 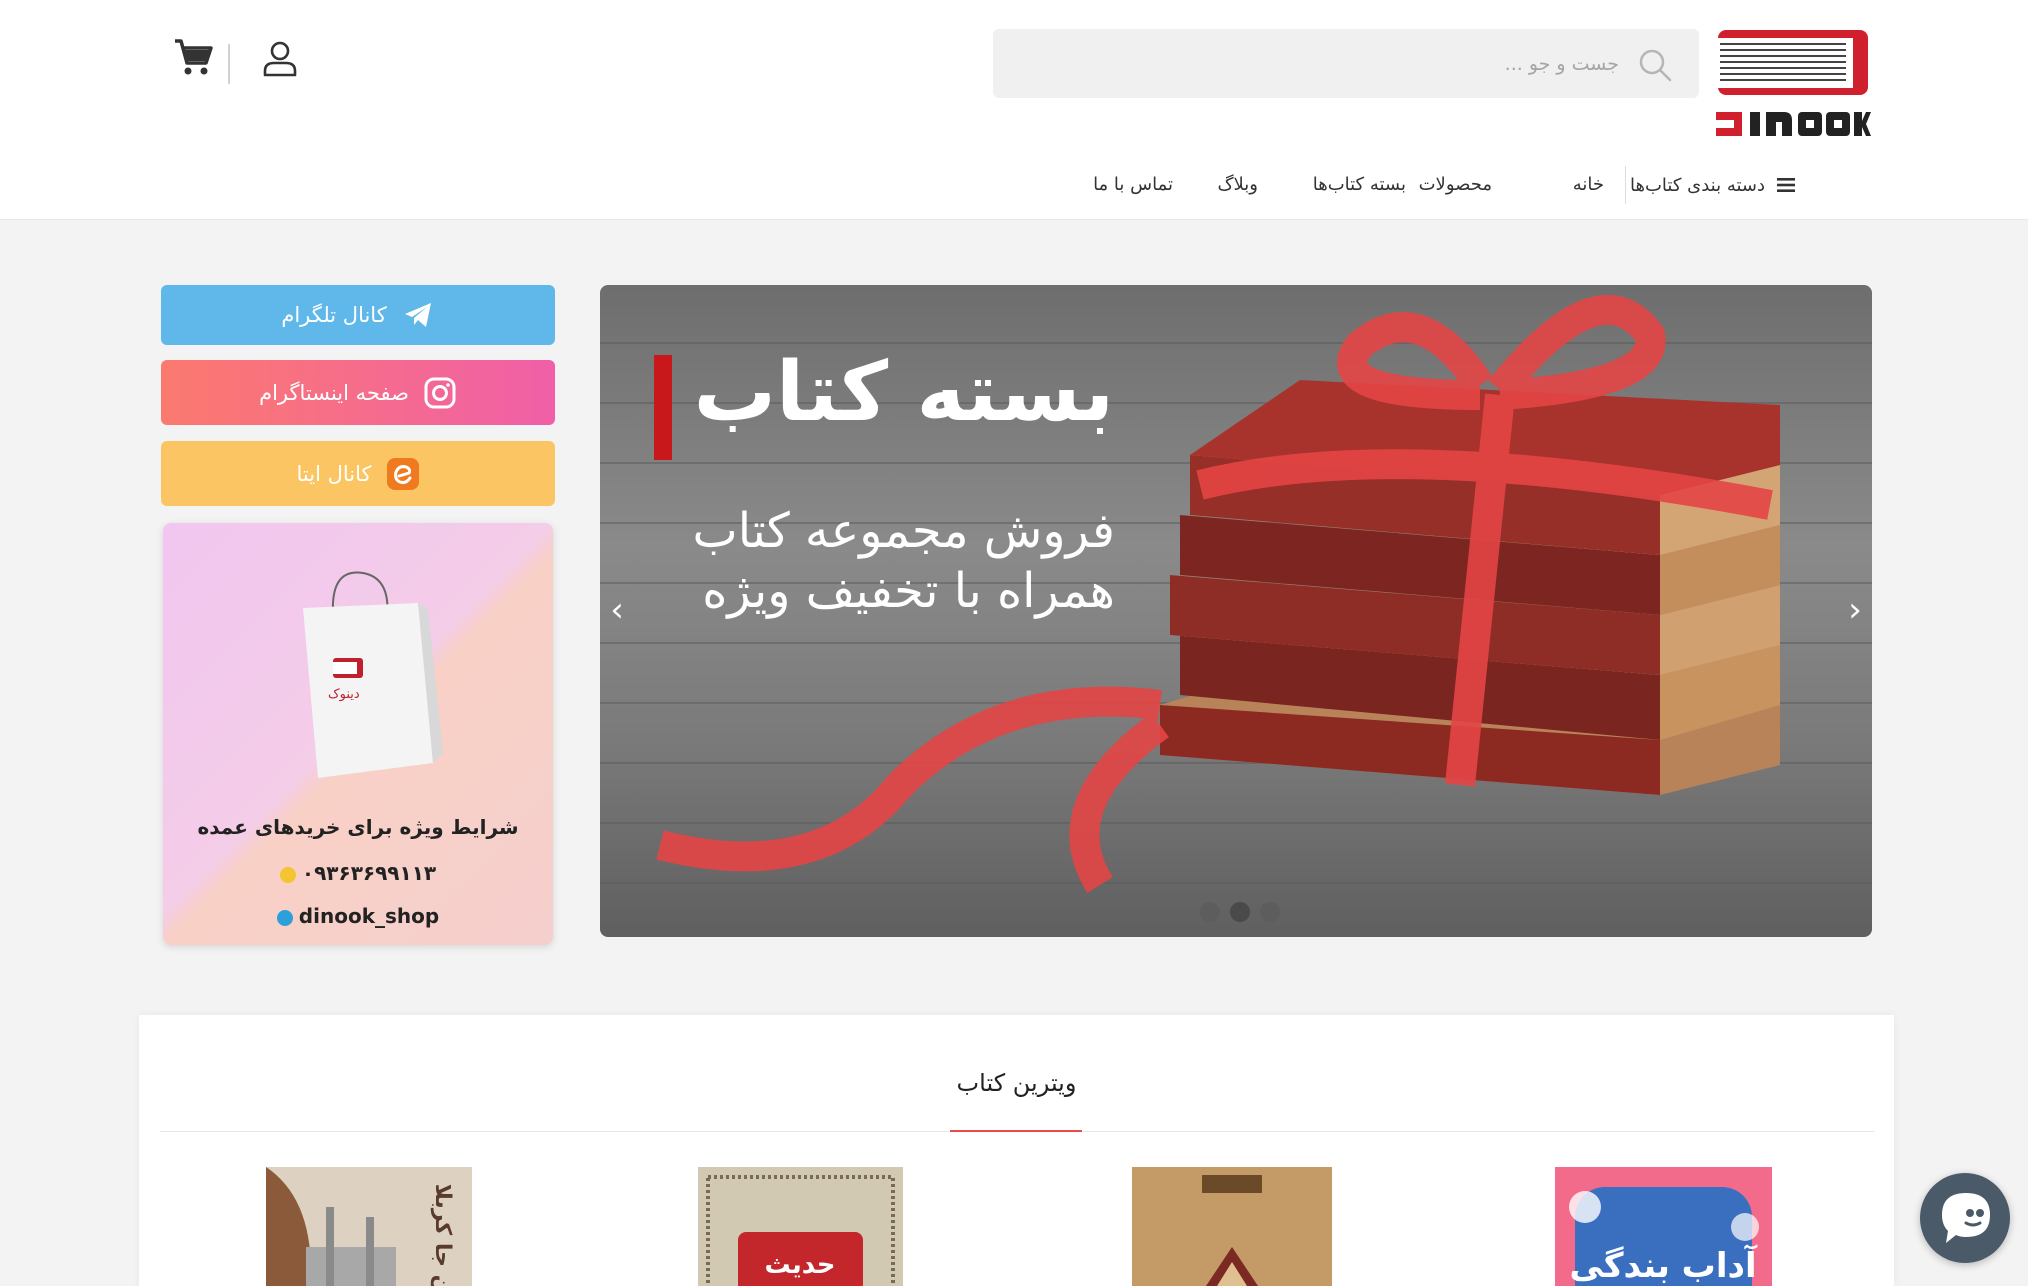 I want to click on search-bar, so click(x=1346, y=63).